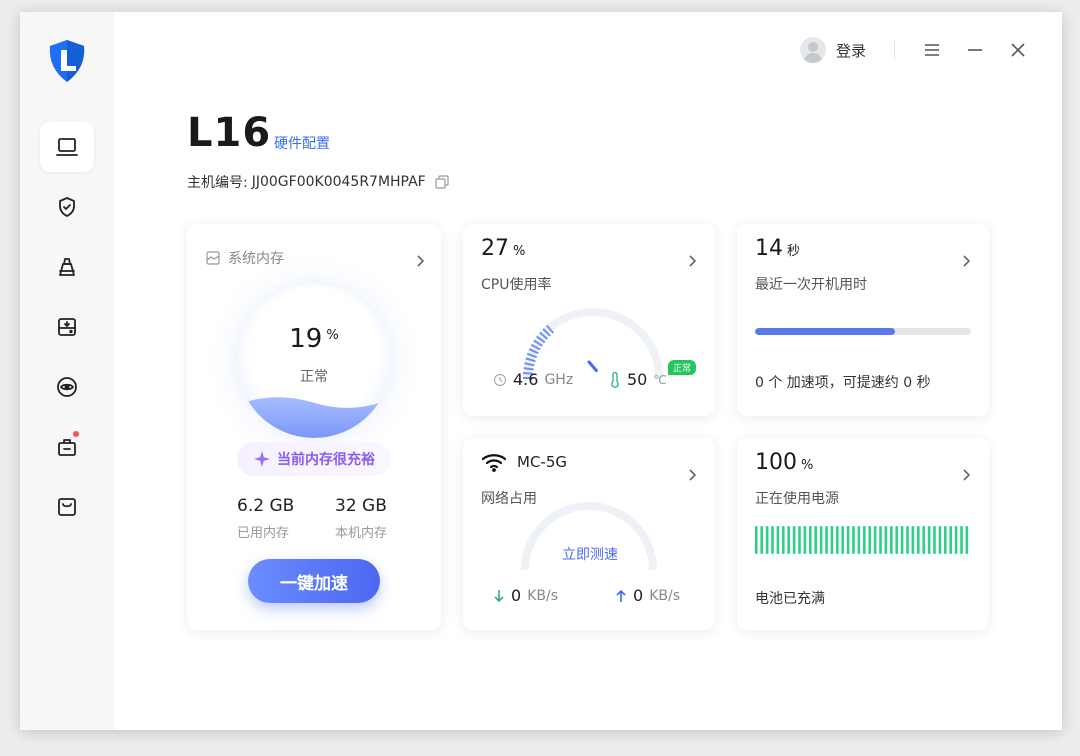  I want to click on login-label: 登录, so click(851, 50).